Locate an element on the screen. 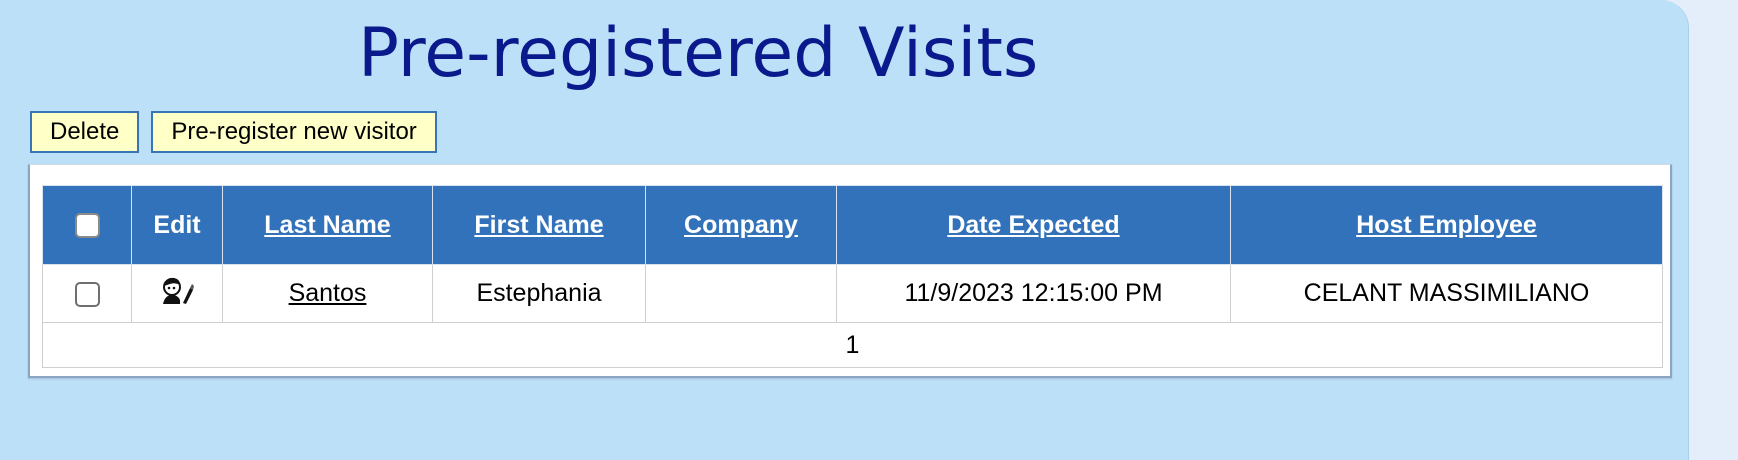 This screenshot has width=1738, height=460. pager-cell: 1 is located at coordinates (852, 345).